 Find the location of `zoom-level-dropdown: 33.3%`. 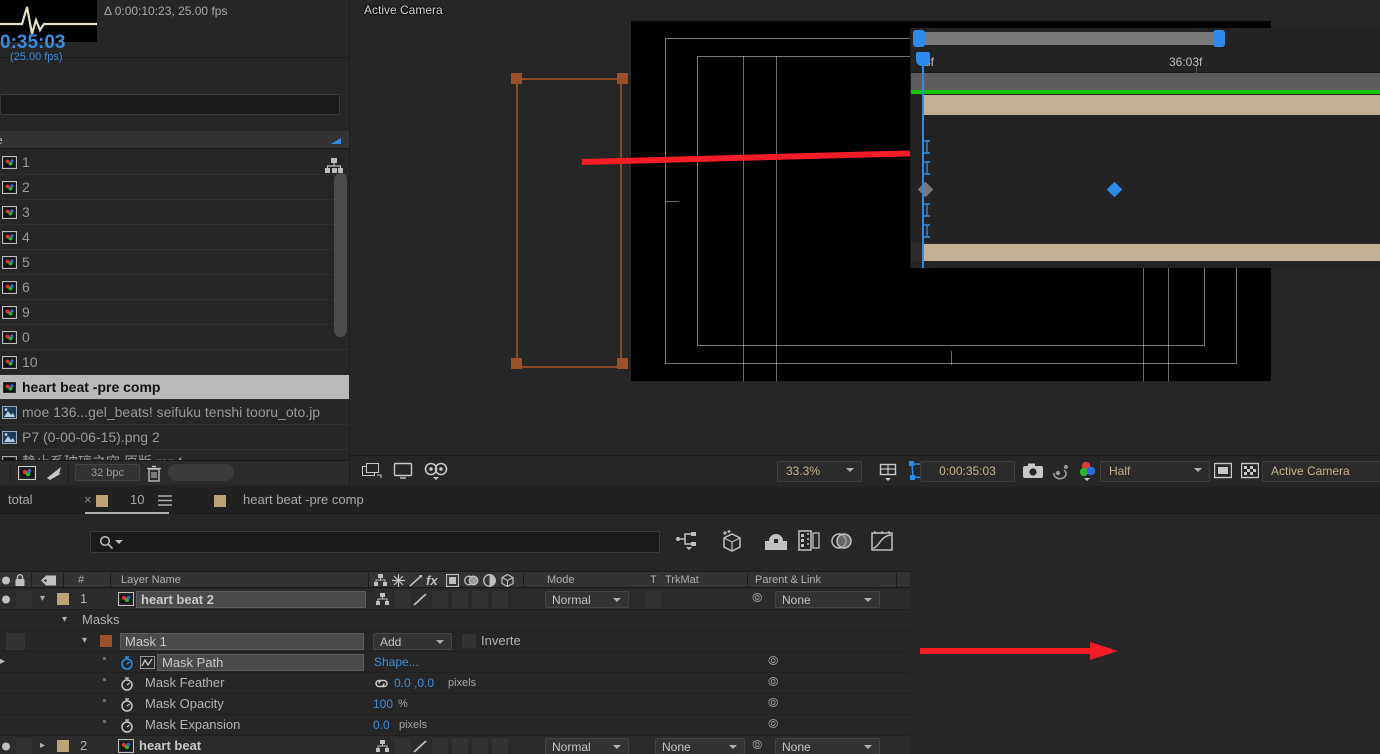

zoom-level-dropdown: 33.3% is located at coordinates (819, 471).